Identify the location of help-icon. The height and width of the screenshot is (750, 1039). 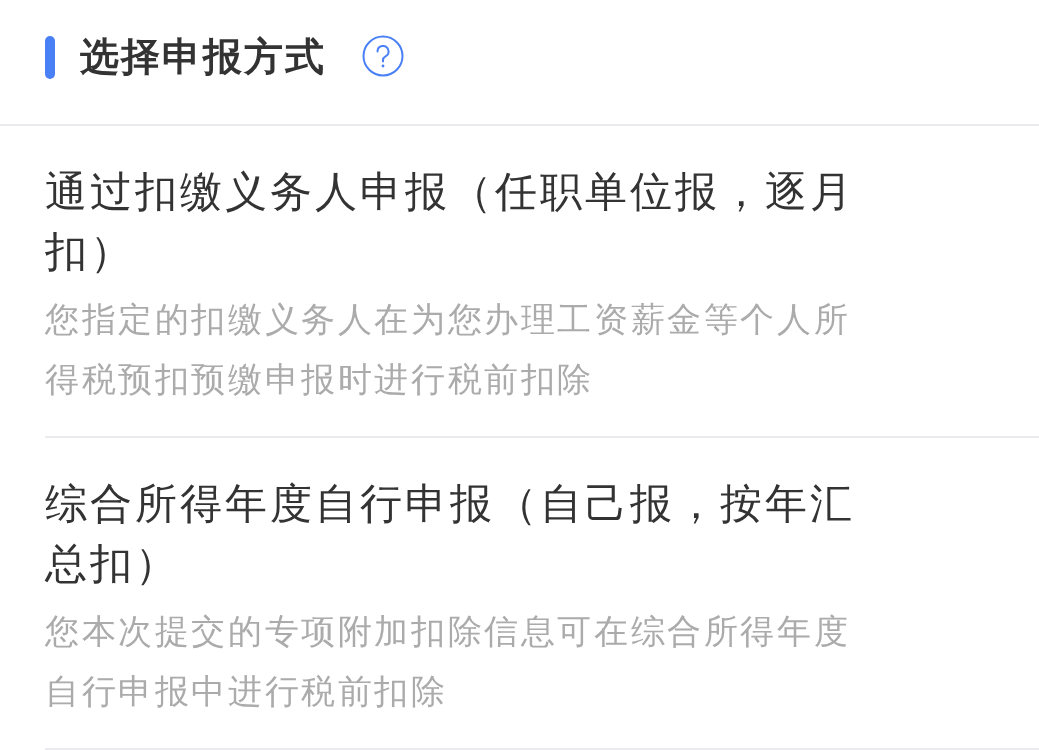
(383, 56).